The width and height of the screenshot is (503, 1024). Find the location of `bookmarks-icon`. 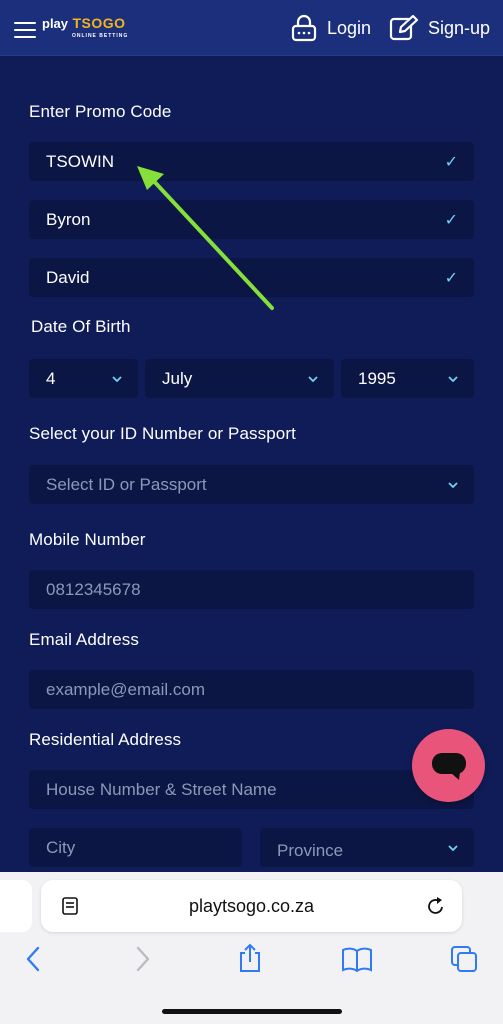

bookmarks-icon is located at coordinates (357, 959).